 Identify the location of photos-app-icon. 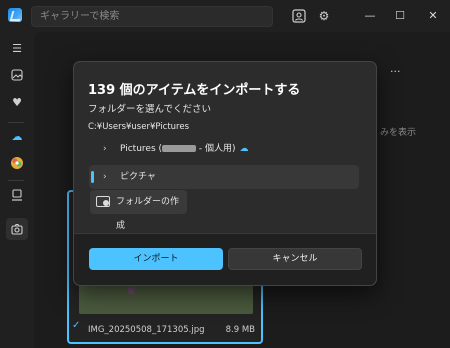
(15, 15).